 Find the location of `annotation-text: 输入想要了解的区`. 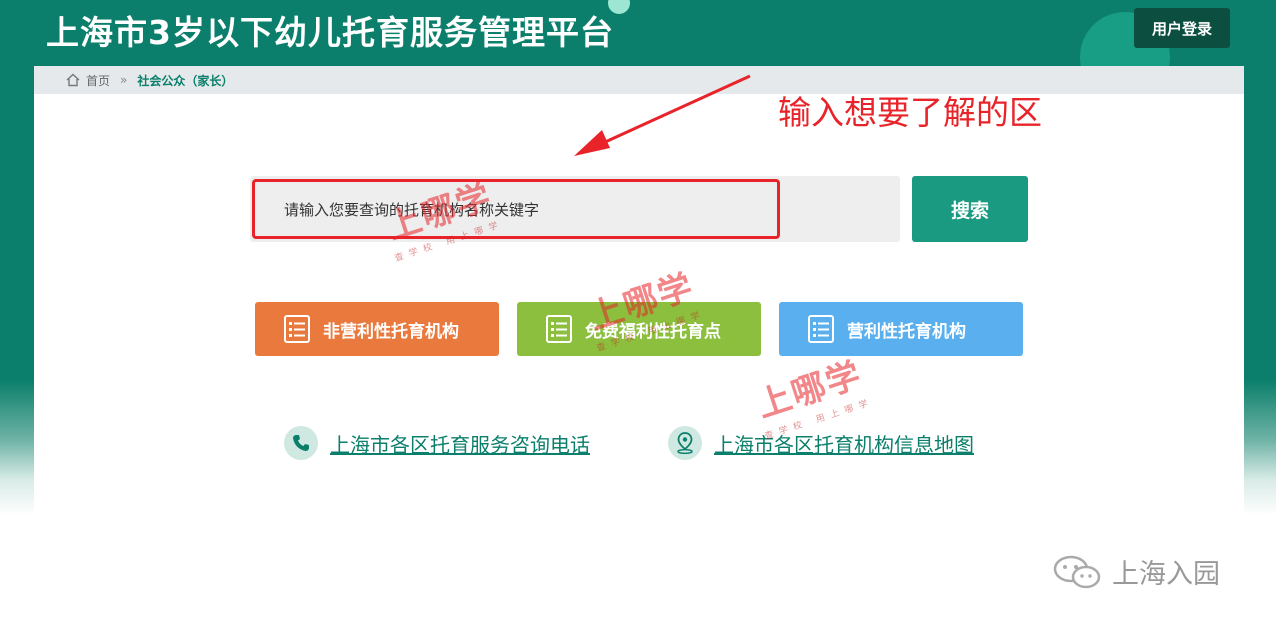

annotation-text: 输入想要了解的区 is located at coordinates (910, 112).